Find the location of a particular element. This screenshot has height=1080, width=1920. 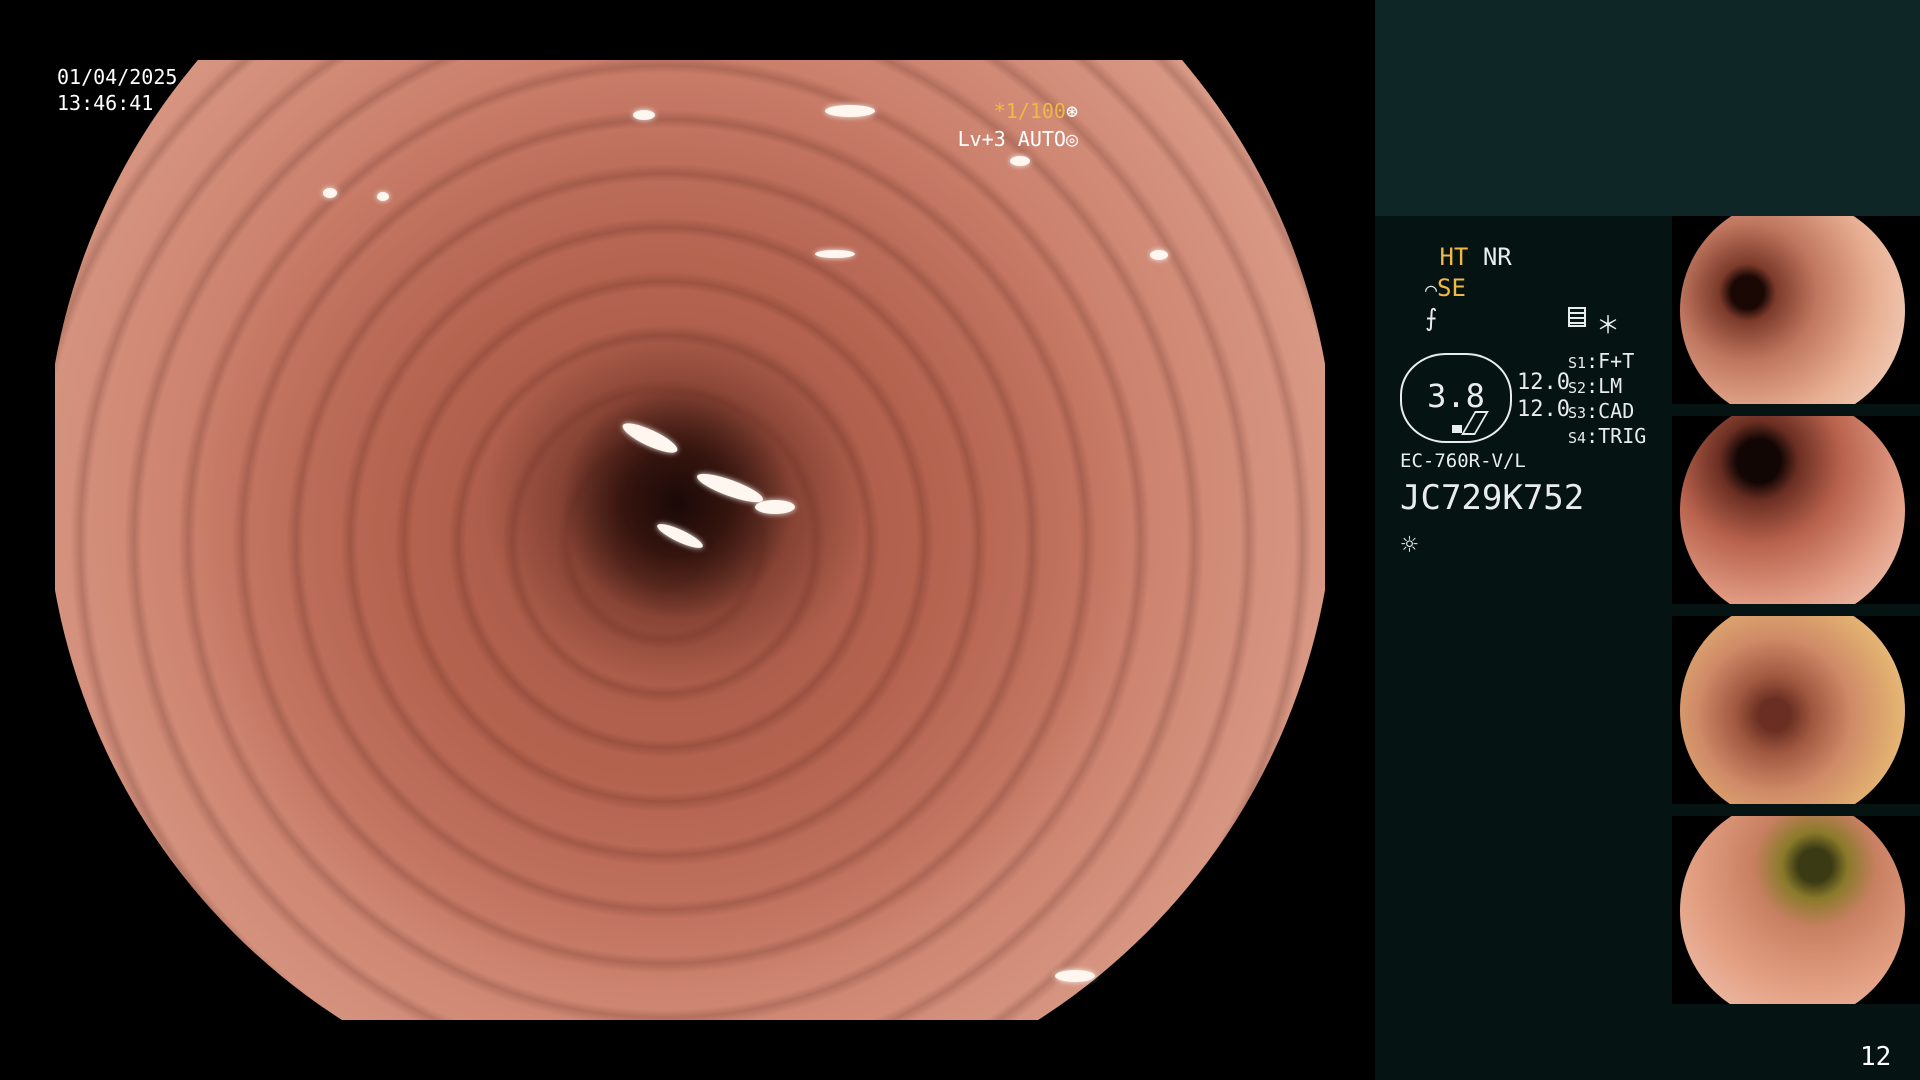

mode-row-2: ⌒SE is located at coordinates (1445, 288).